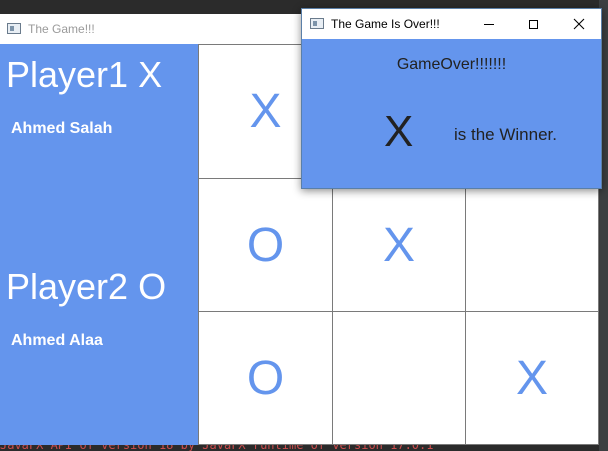 The width and height of the screenshot is (608, 451). Describe the element at coordinates (317, 23) in the screenshot. I see `dialog-window-icon` at that location.